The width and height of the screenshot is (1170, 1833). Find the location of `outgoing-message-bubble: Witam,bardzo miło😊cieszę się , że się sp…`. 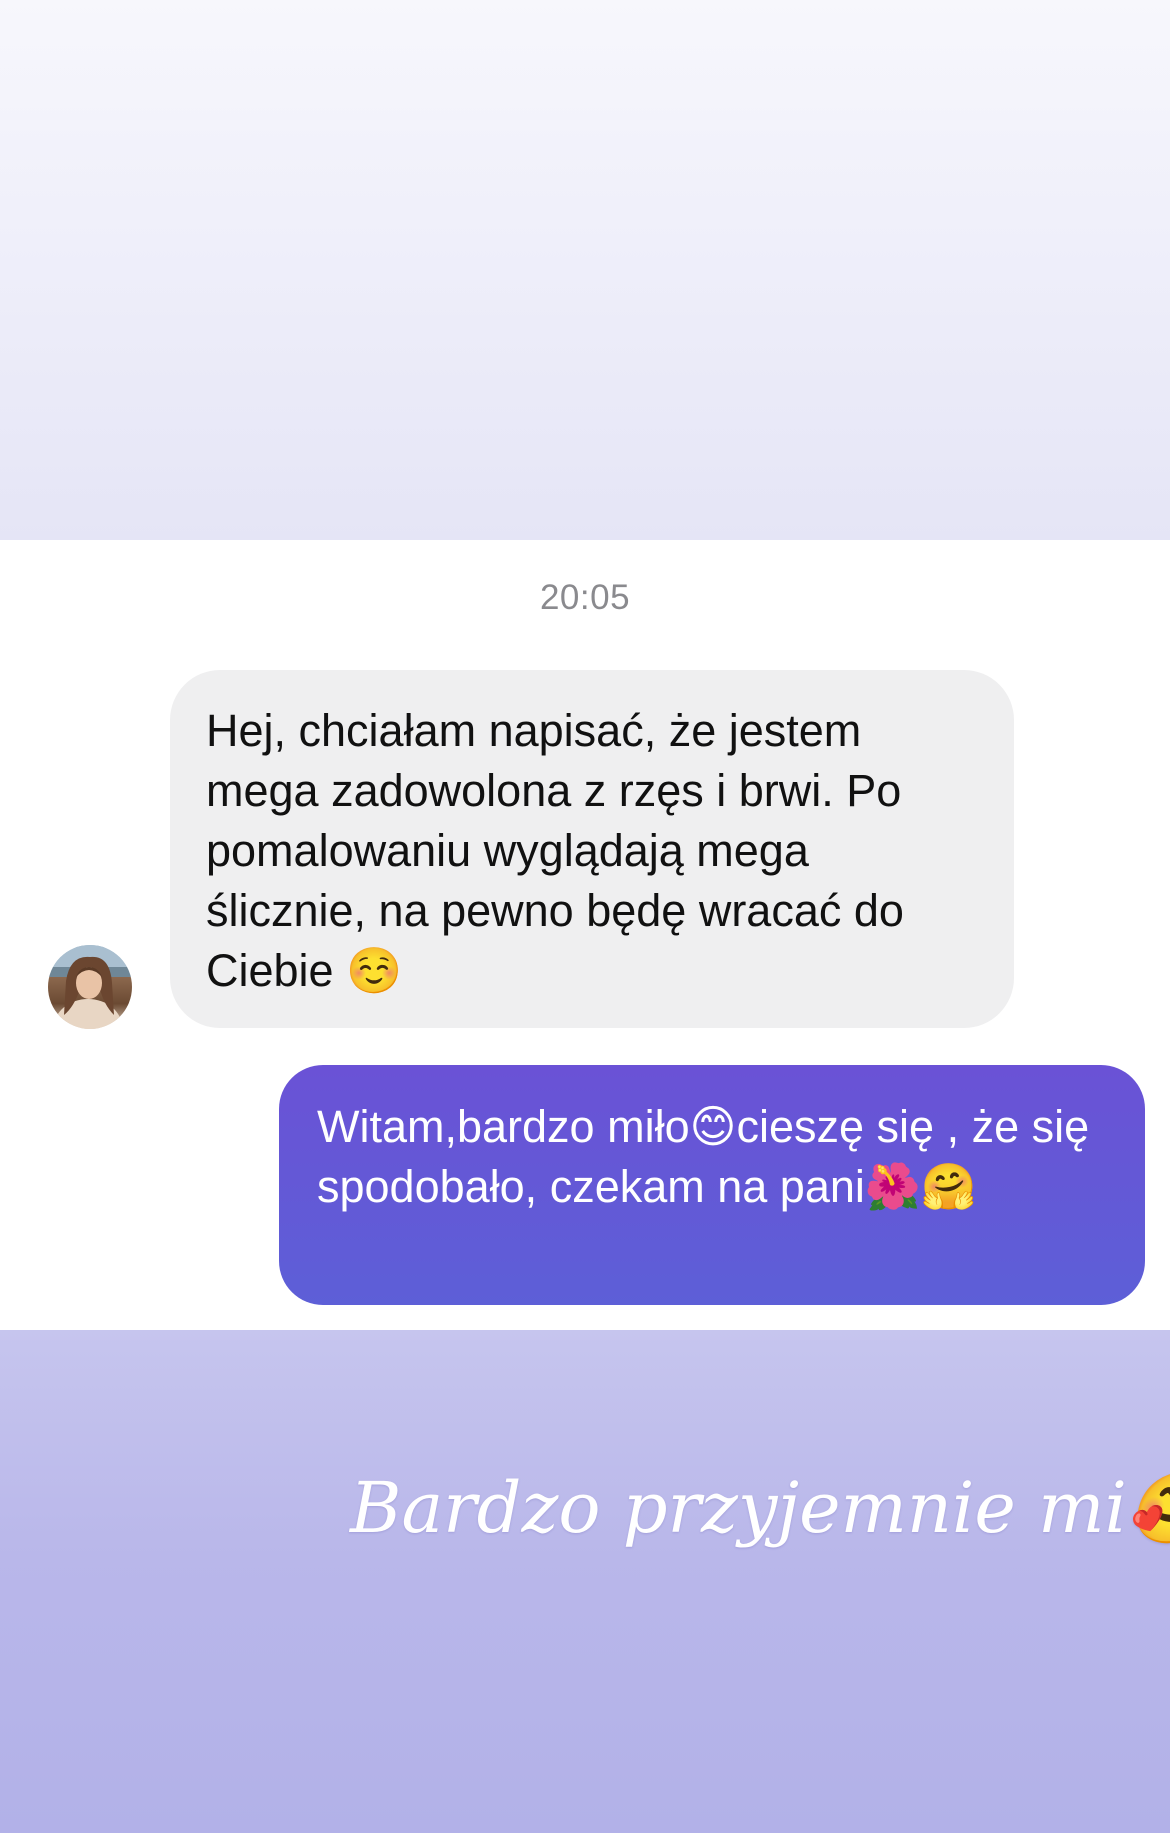

outgoing-message-bubble: Witam,bardzo miło😊cieszę się , że się sp… is located at coordinates (712, 1185).